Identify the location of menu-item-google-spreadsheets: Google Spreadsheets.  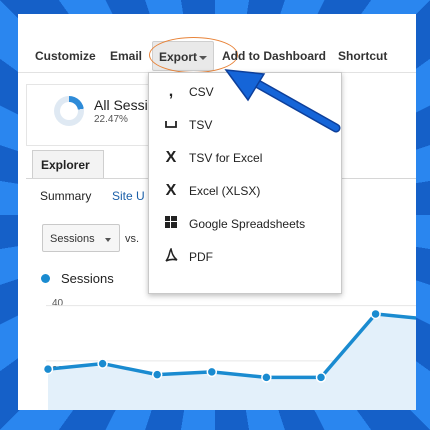
(245, 224).